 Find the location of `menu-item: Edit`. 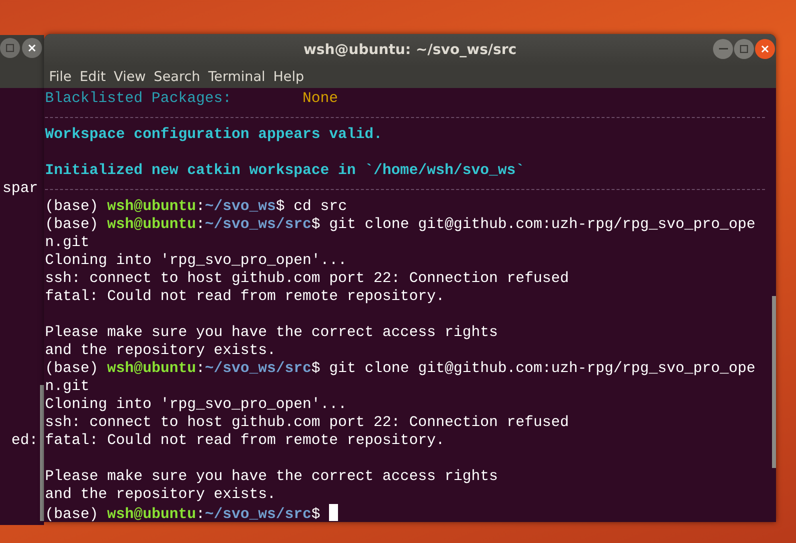

menu-item: Edit is located at coordinates (93, 77).